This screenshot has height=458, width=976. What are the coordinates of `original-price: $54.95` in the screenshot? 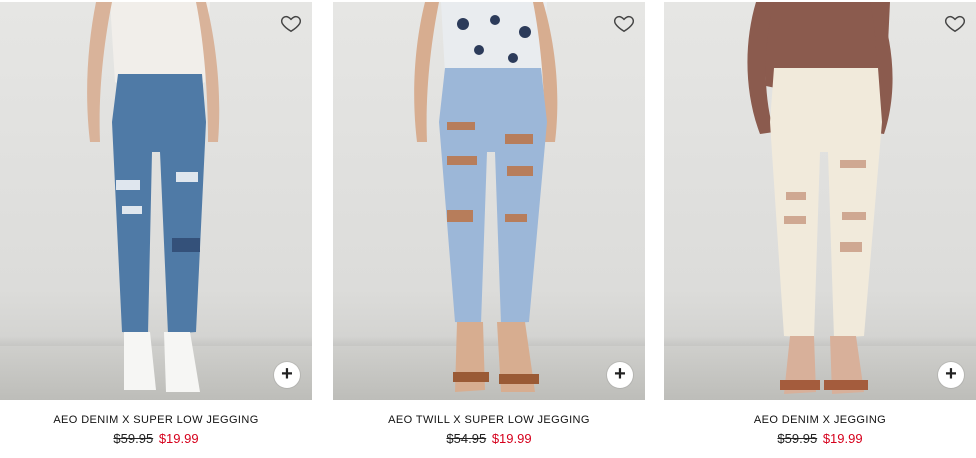 It's located at (466, 438).